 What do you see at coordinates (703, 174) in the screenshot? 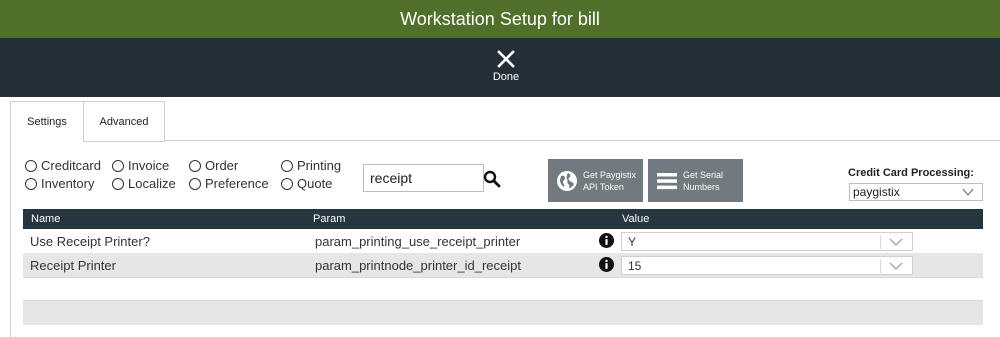
I see `serial-label-line1: Get Serial` at bounding box center [703, 174].